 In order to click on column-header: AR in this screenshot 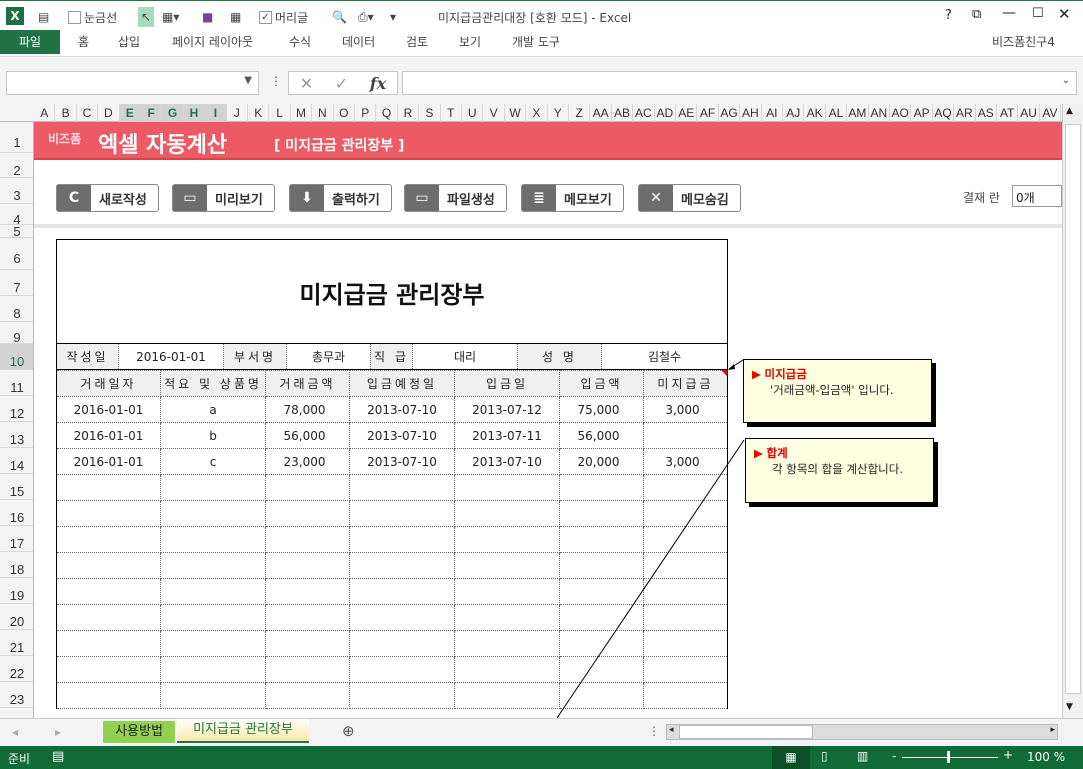, I will do `click(965, 113)`.